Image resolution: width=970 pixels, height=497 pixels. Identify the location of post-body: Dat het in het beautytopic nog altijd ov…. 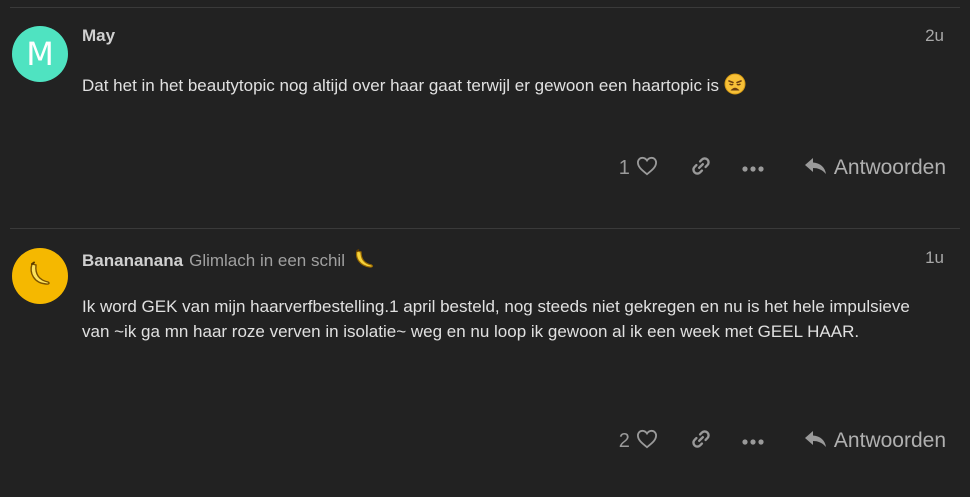
(508, 87).